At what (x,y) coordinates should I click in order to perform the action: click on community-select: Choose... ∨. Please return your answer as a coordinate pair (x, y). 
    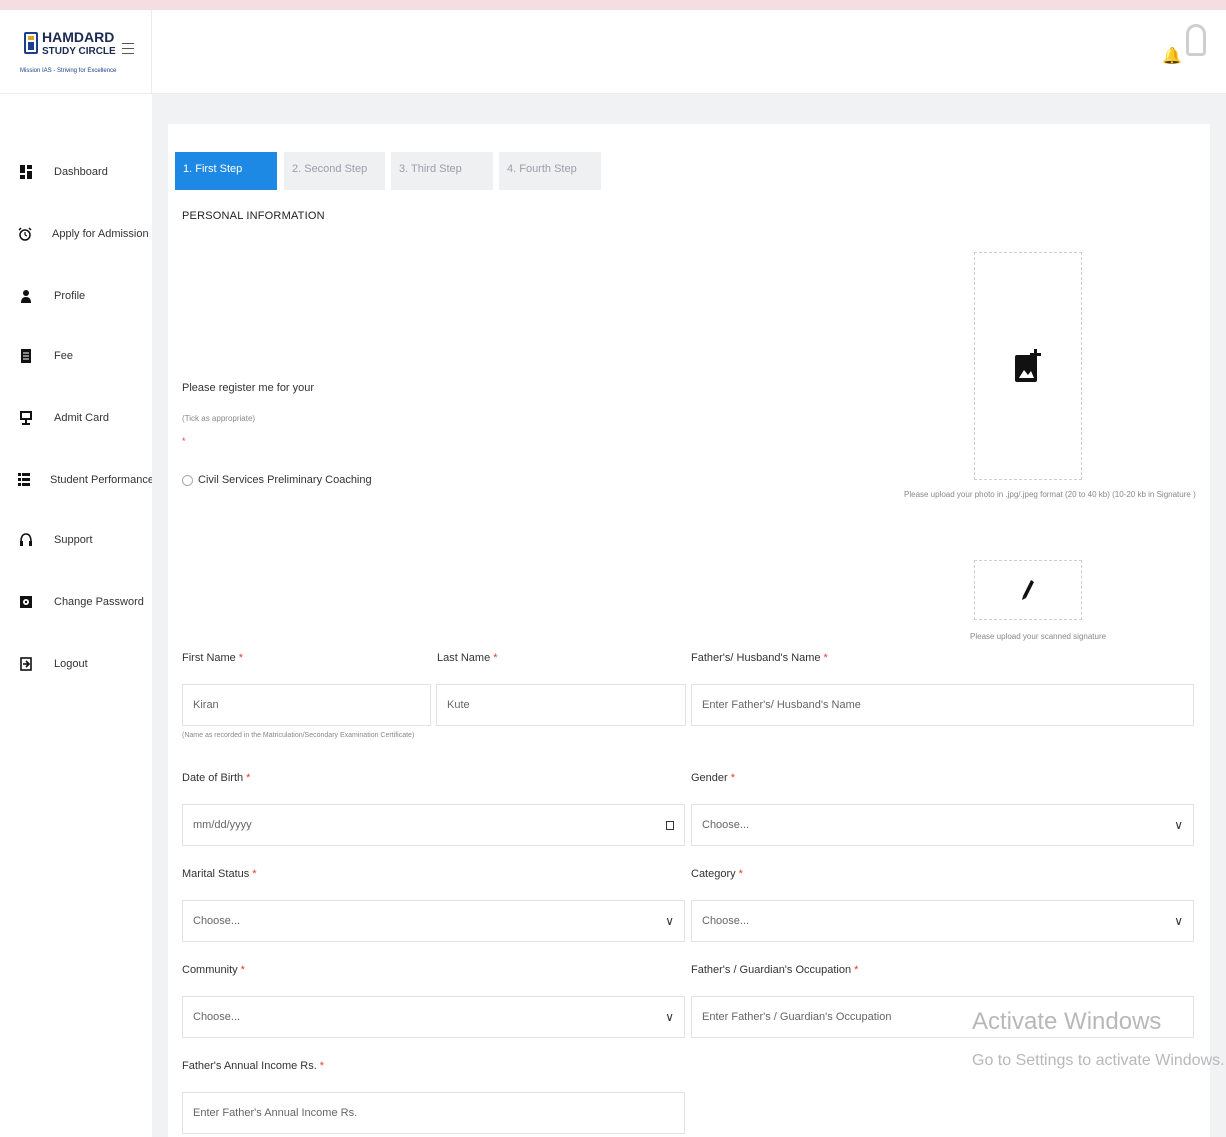
    Looking at the image, I should click on (433, 1017).